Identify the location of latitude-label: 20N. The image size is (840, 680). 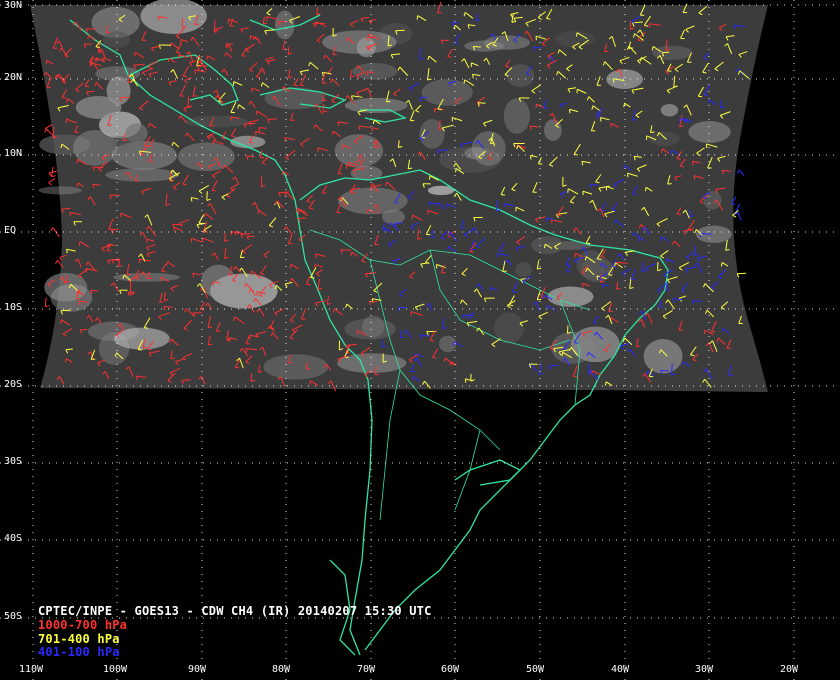
(13, 77).